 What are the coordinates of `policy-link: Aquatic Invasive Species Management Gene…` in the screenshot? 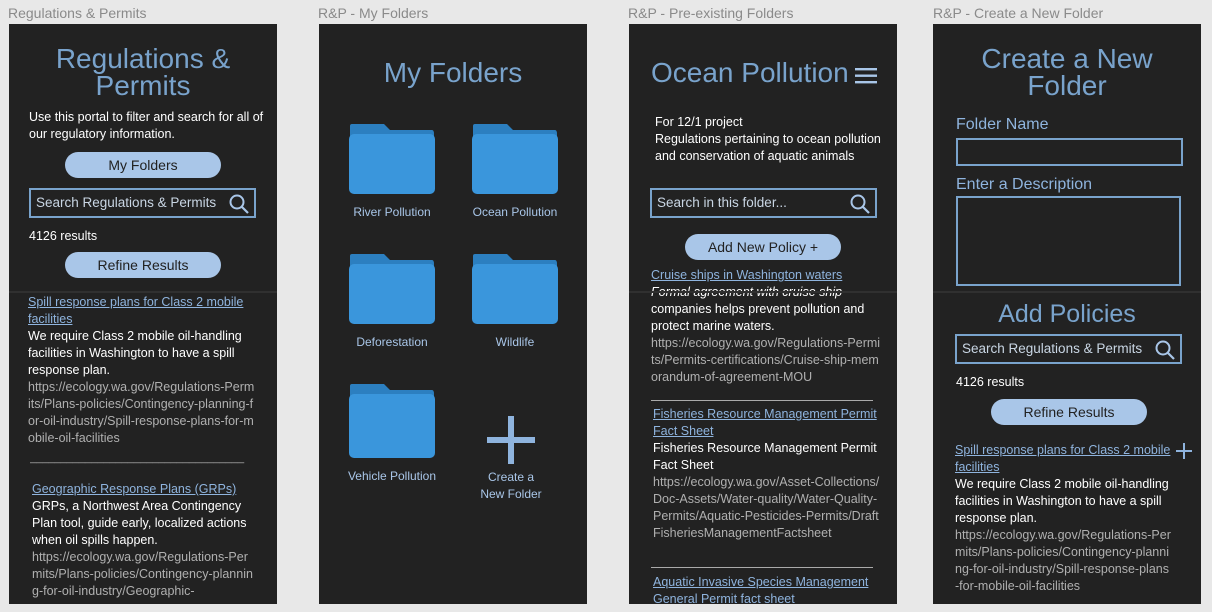 It's located at (768, 589).